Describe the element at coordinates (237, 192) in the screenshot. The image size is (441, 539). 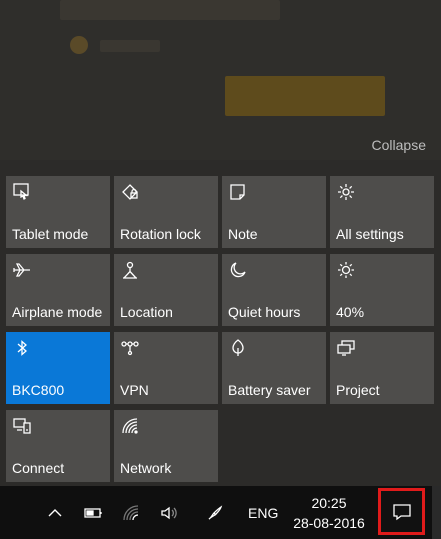
I see `note-icon` at that location.